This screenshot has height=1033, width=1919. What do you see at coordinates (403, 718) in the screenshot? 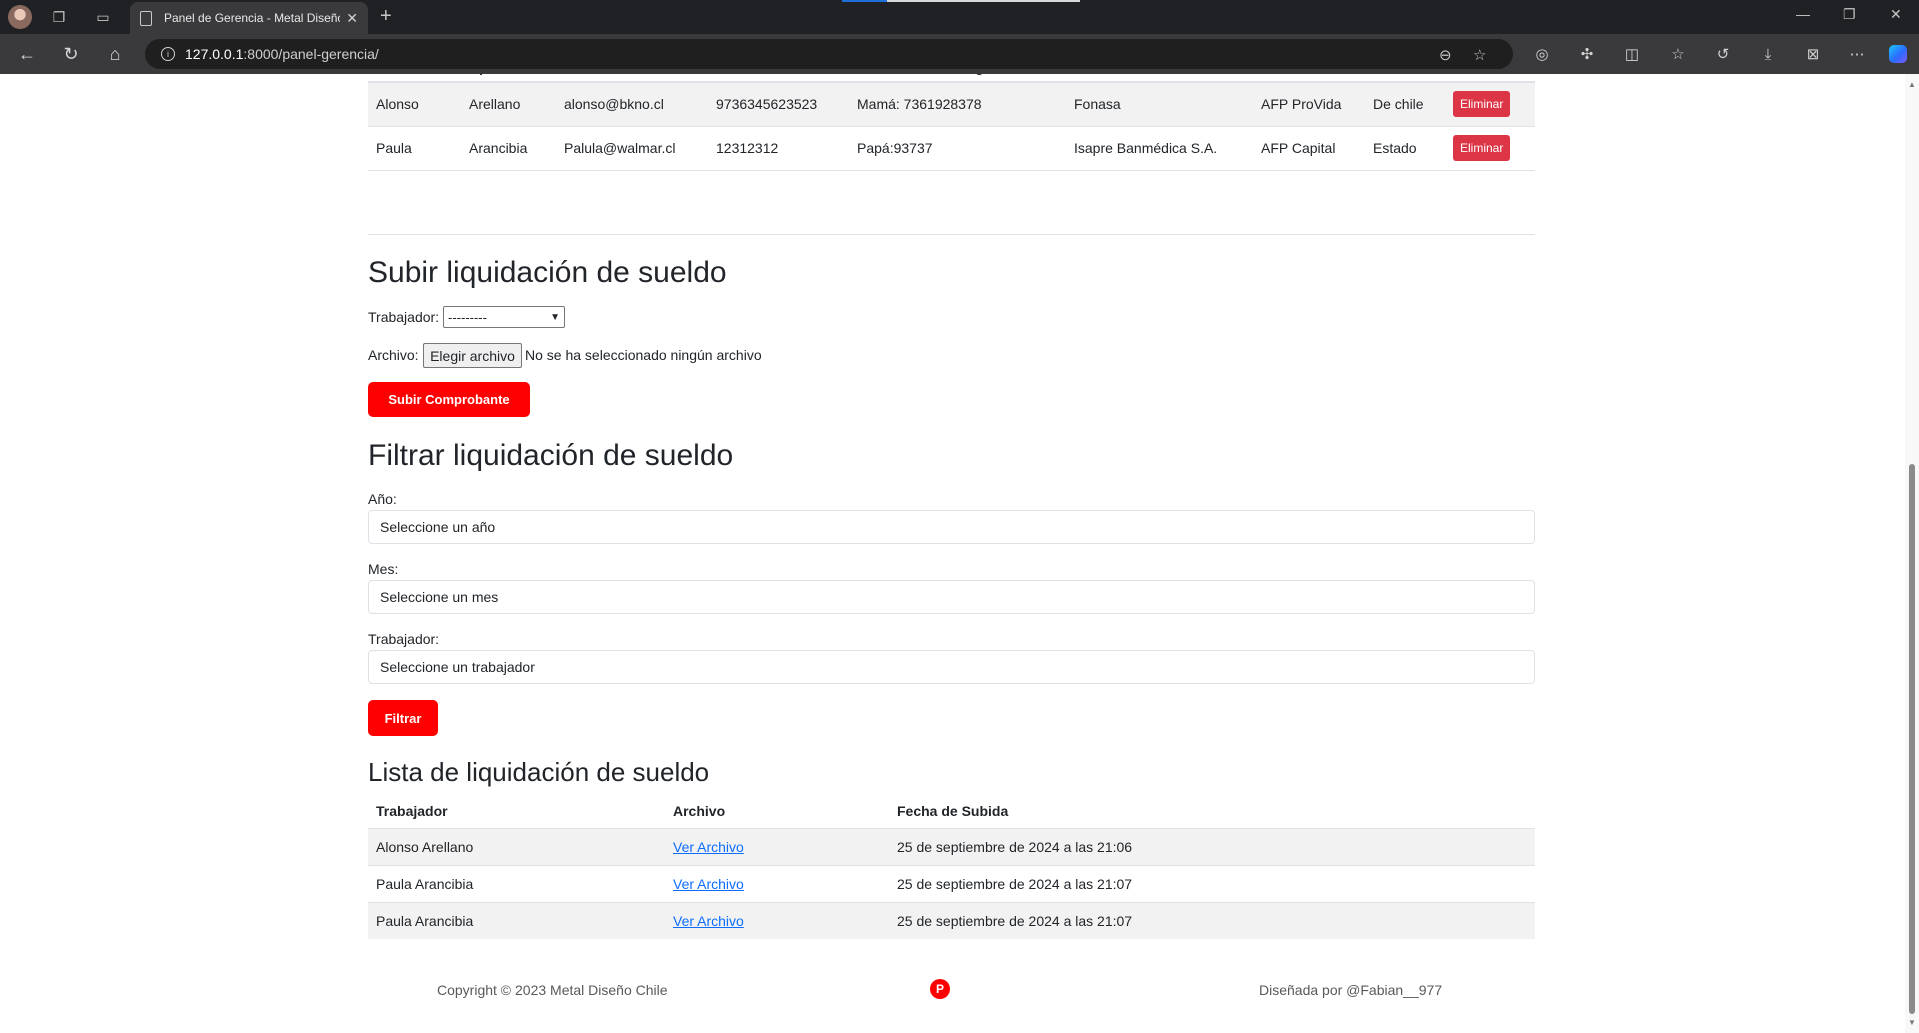
I see `filter-submit-button: Filtrar` at bounding box center [403, 718].